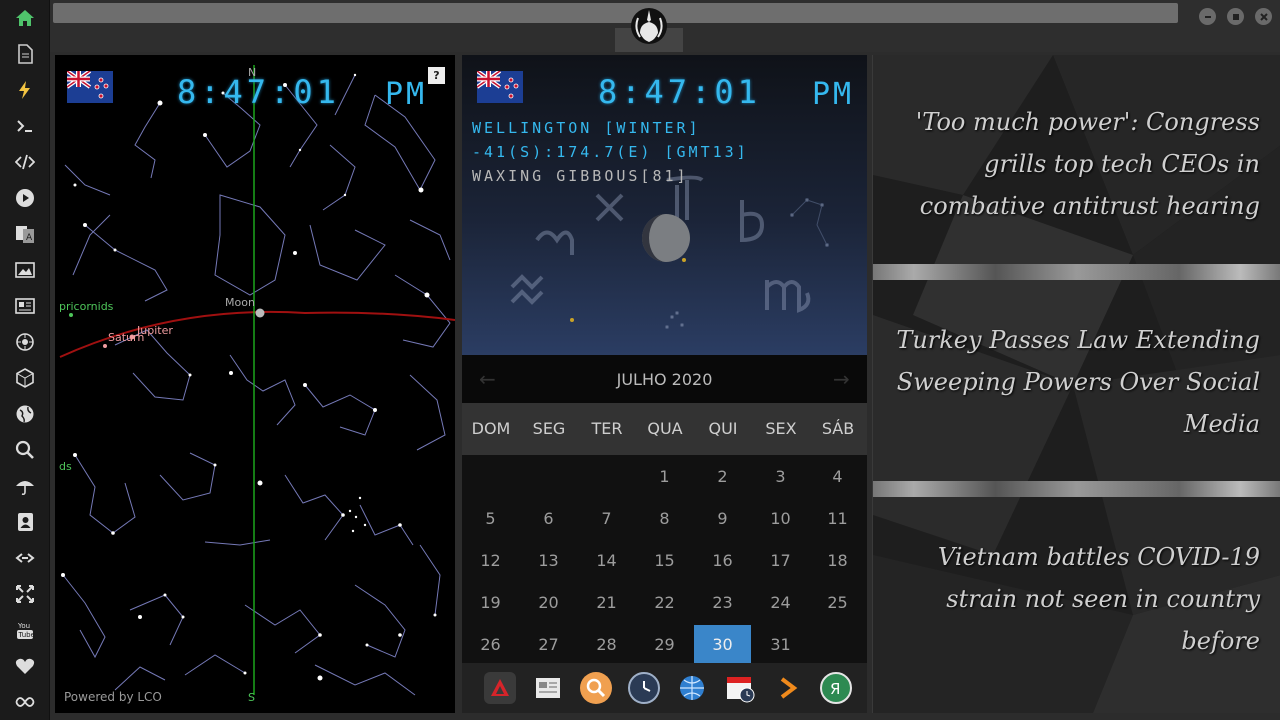 This screenshot has height=720, width=1280. Describe the element at coordinates (25, 198) in the screenshot. I see `play-icon` at that location.